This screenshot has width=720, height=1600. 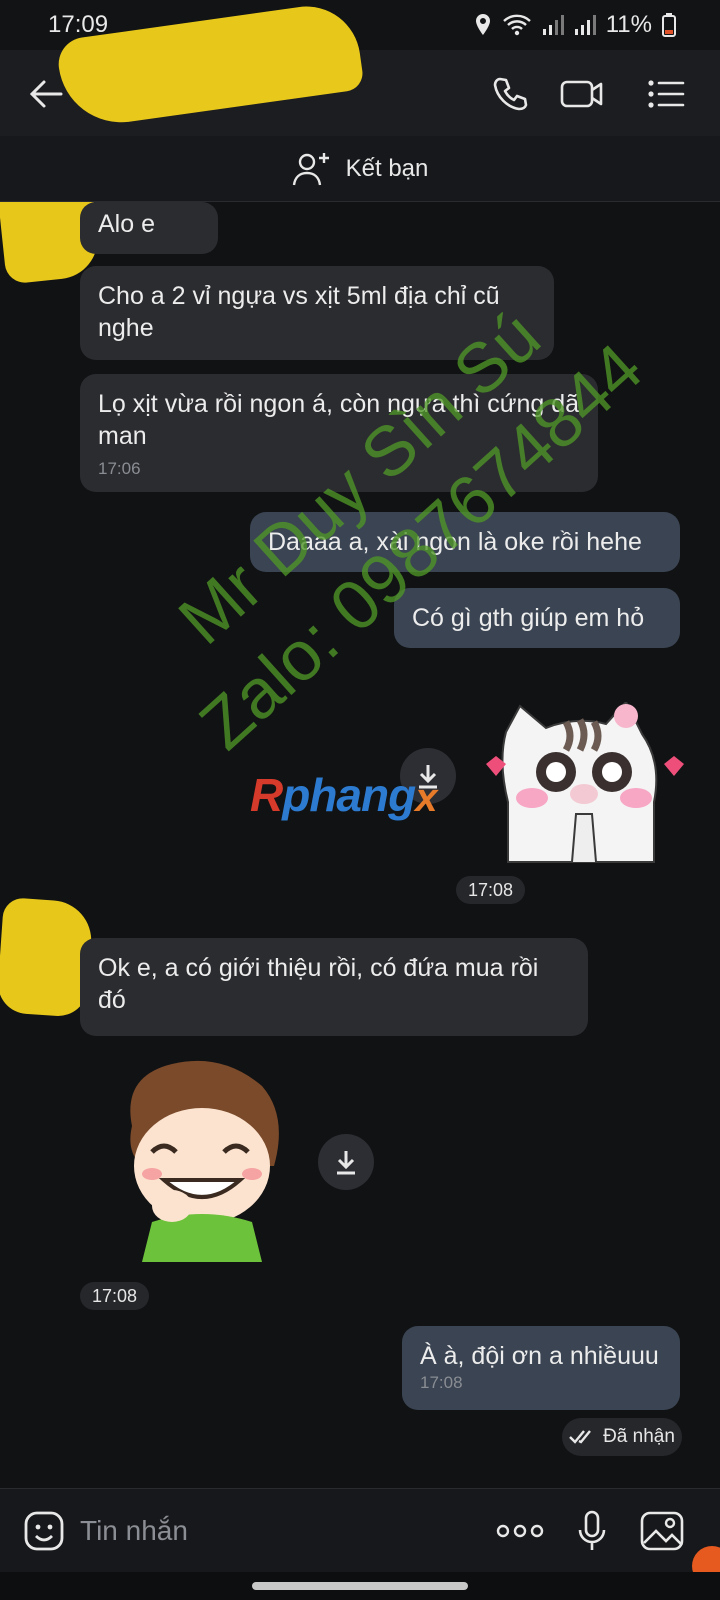 I want to click on video-call-button, so click(x=582, y=94).